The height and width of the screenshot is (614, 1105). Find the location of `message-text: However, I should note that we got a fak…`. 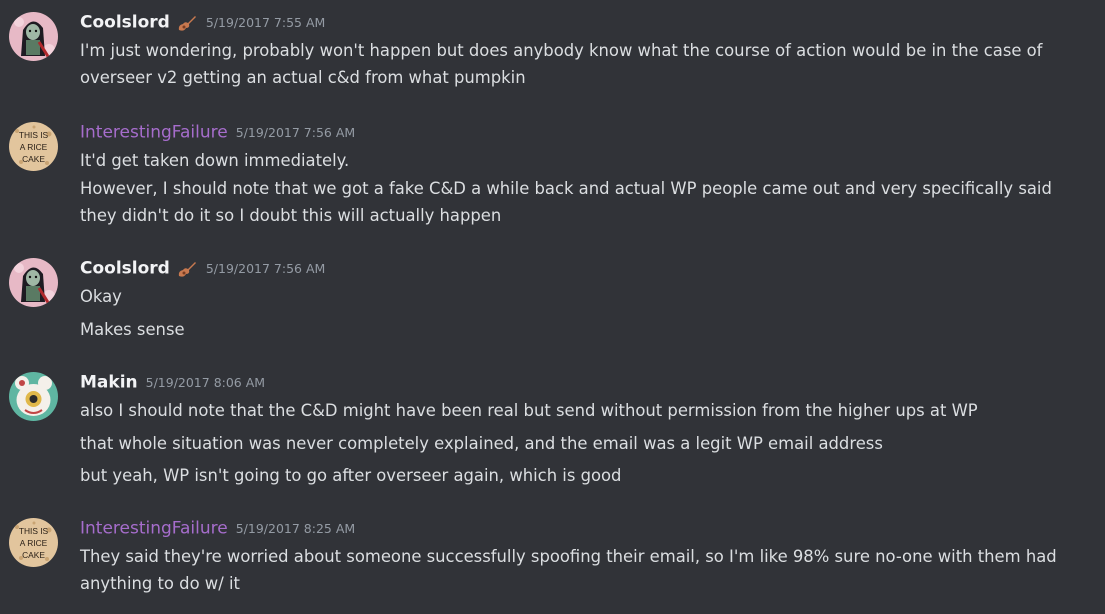

message-text: However, I should note that we got a fak… is located at coordinates (566, 202).